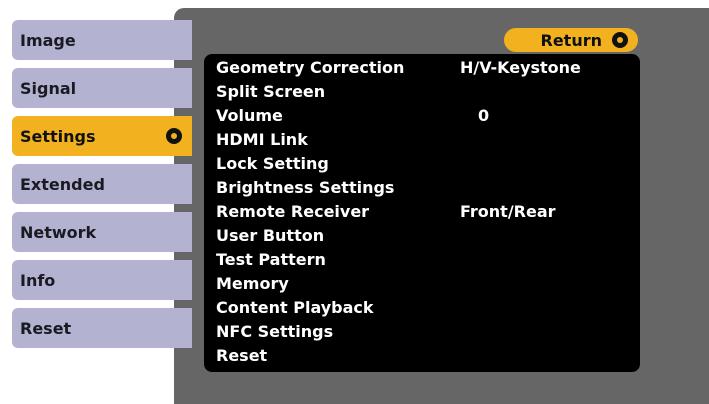 The height and width of the screenshot is (404, 709). Describe the element at coordinates (48, 88) in the screenshot. I see `tab-label: Signal` at that location.